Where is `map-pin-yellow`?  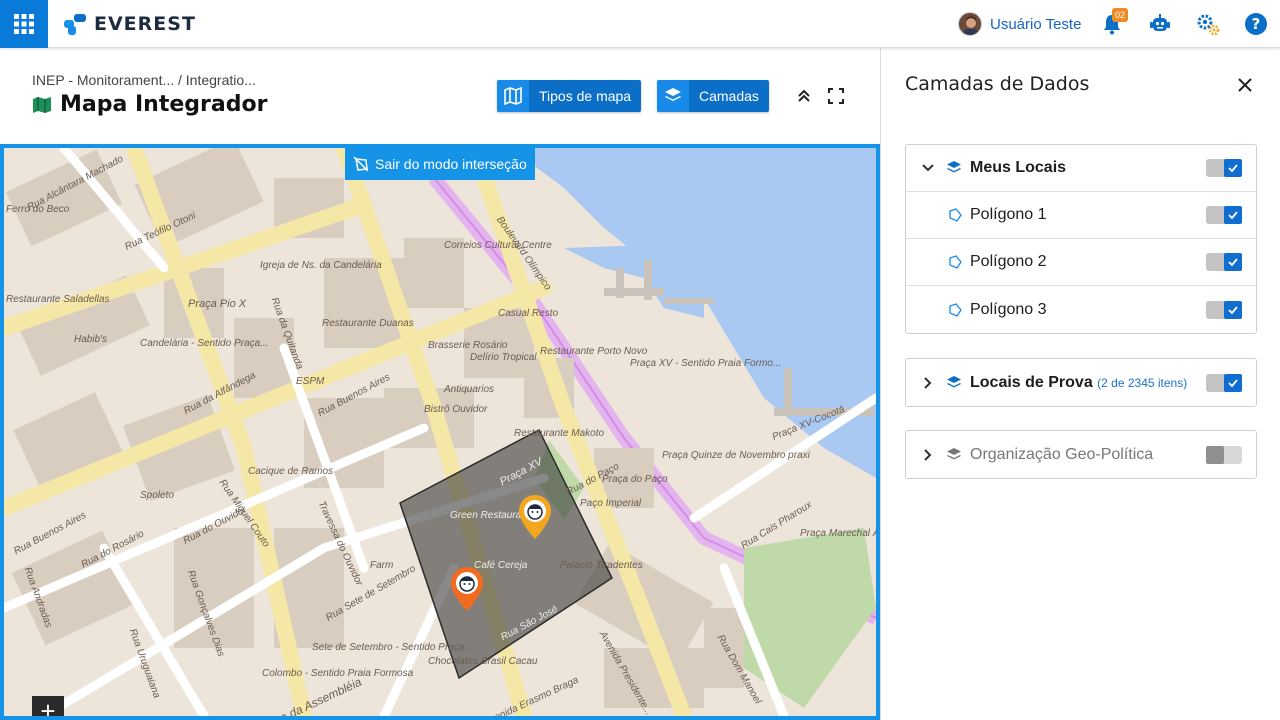
map-pin-yellow is located at coordinates (535, 517).